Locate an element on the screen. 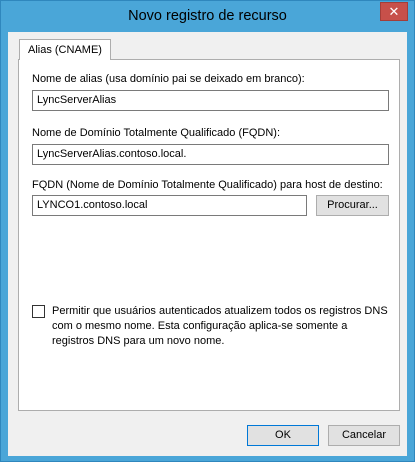  close-icon: ✕ is located at coordinates (394, 11).